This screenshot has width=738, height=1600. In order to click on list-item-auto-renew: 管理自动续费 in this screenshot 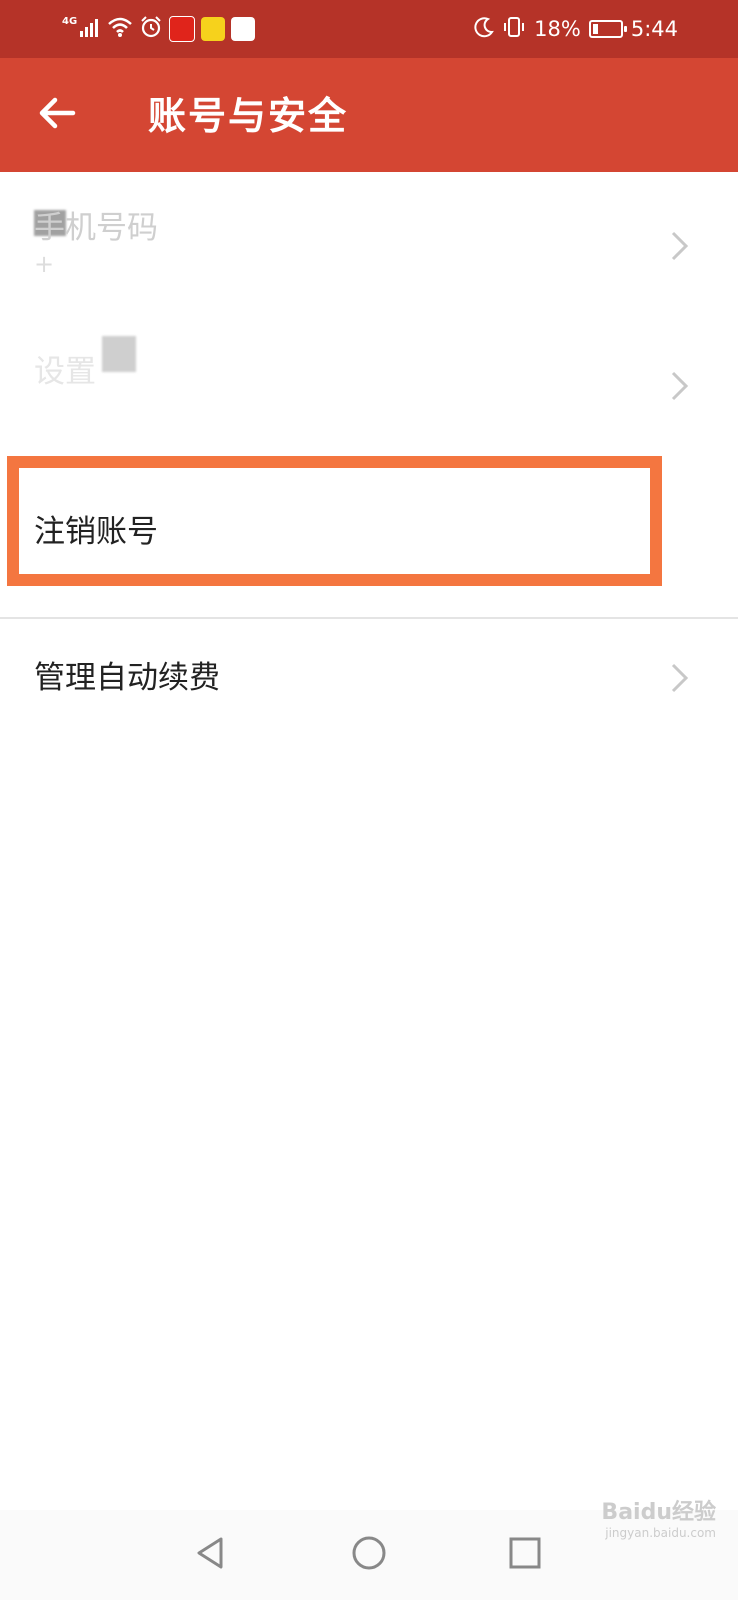, I will do `click(369, 689)`.